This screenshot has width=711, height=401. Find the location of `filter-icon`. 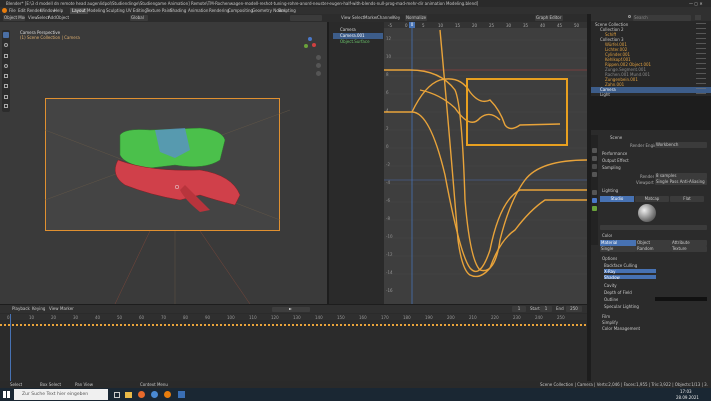

filter-icon is located at coordinates (698, 17).